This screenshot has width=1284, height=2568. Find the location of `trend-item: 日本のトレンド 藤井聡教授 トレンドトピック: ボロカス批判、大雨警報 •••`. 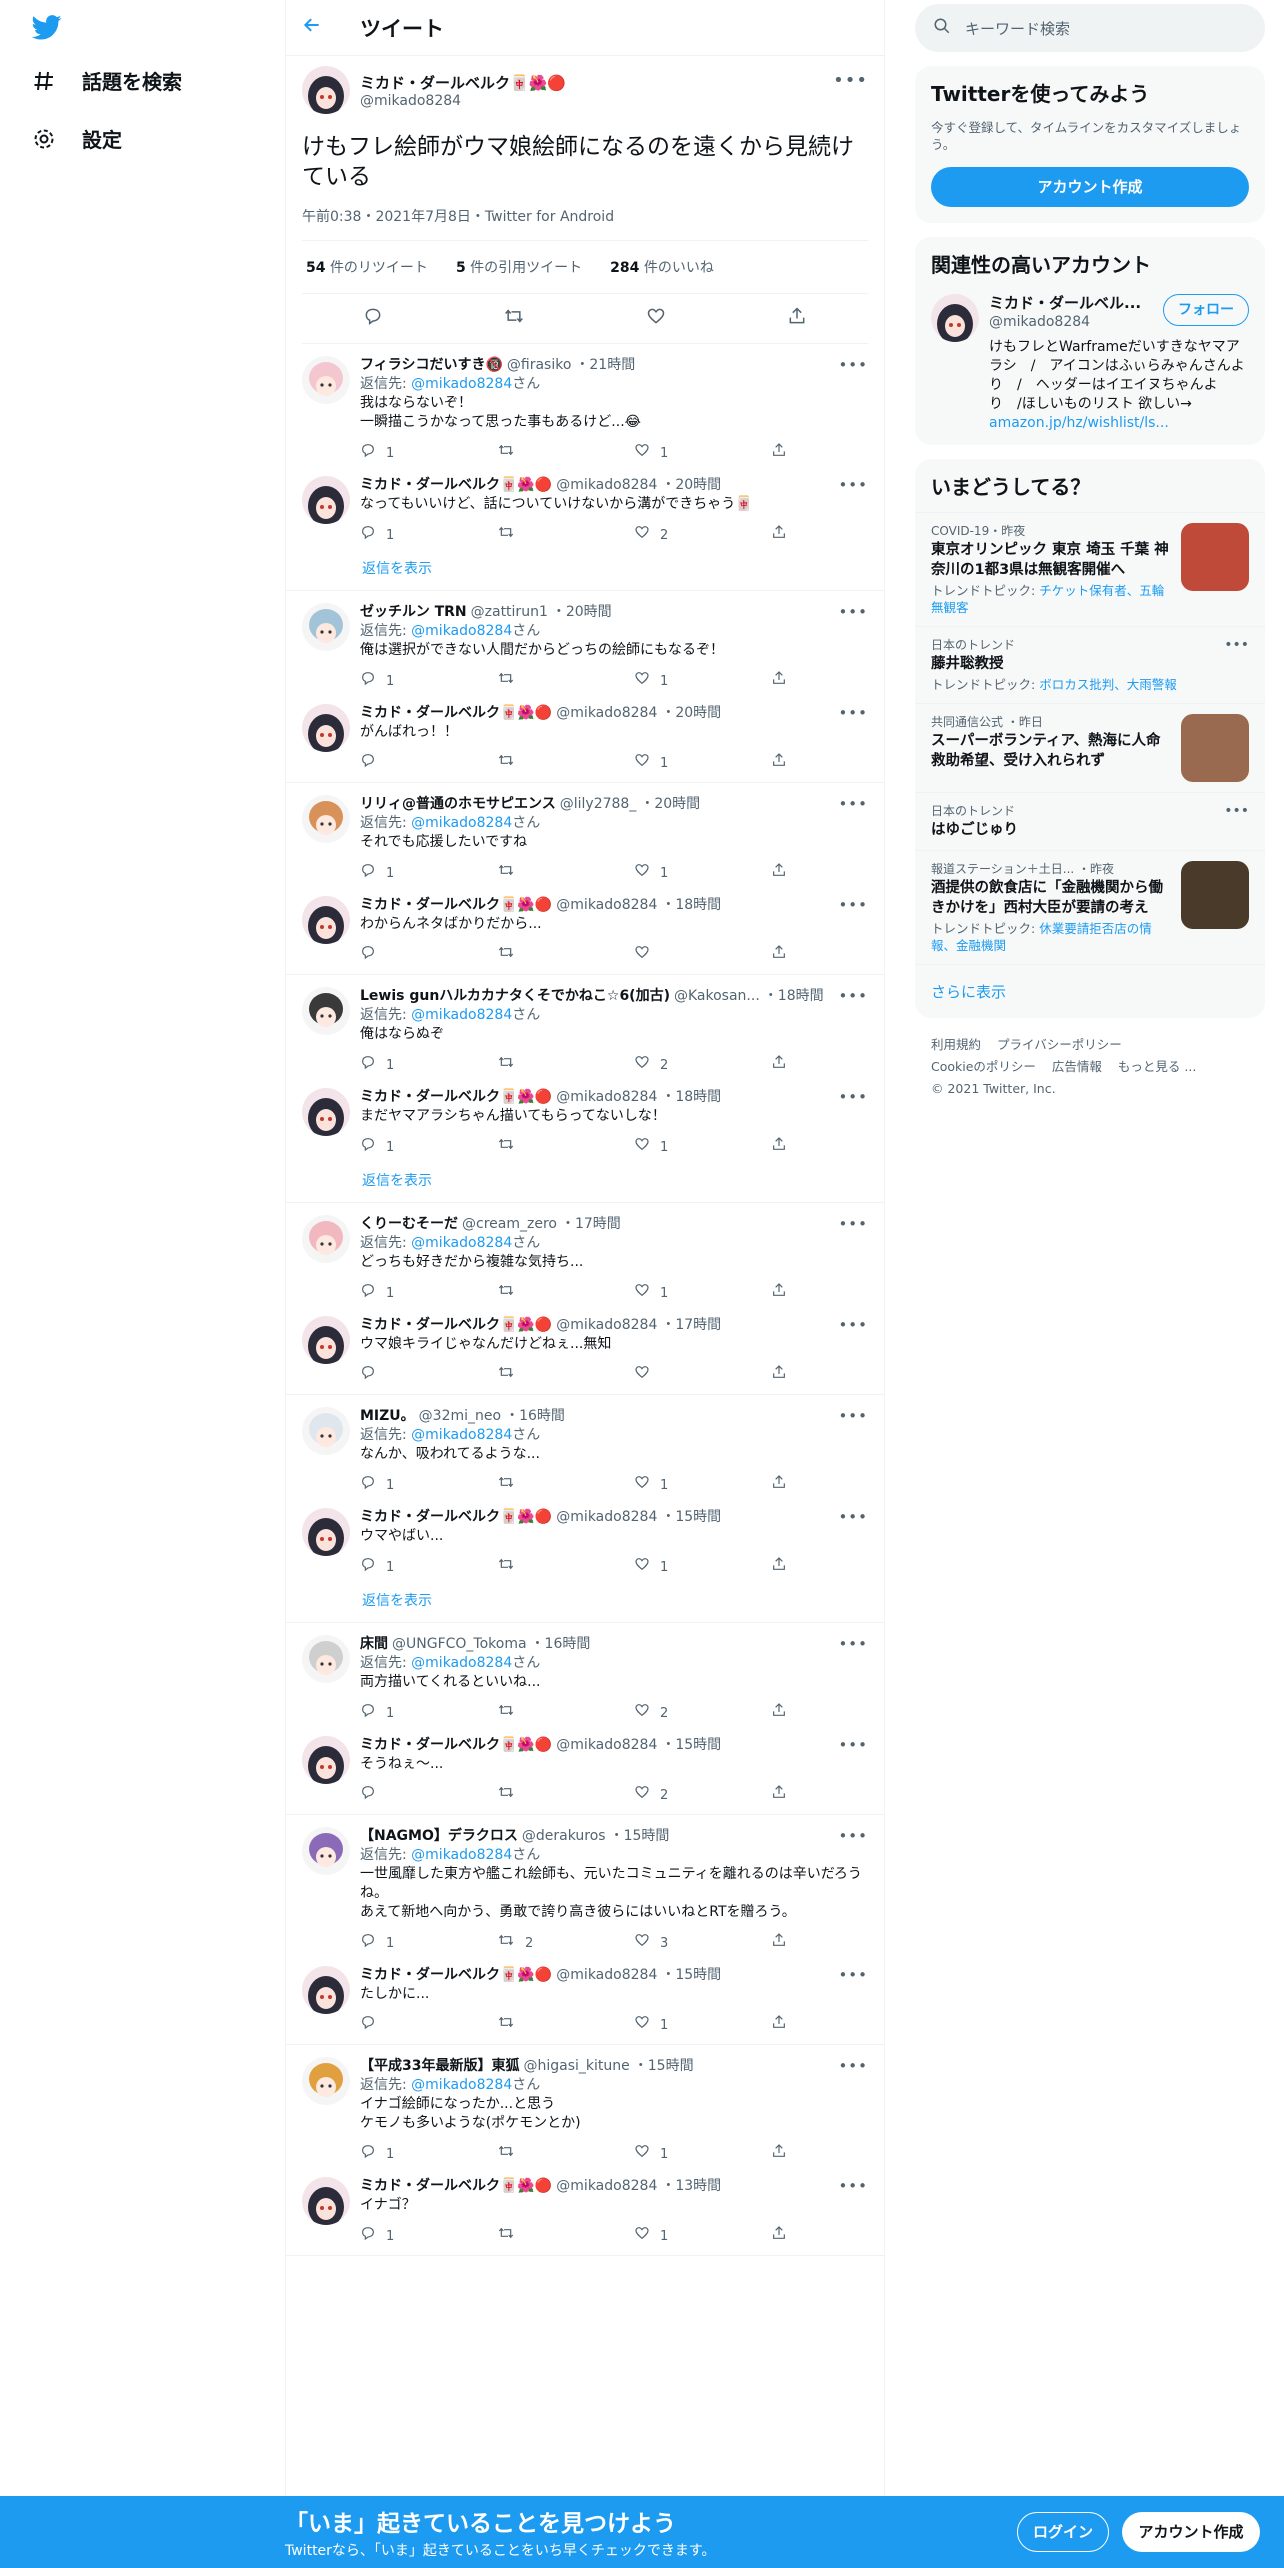

trend-item: 日本のトレンド 藤井聡教授 トレンドトピック: ボロカス批判、大雨警報 ••• is located at coordinates (1090, 664).